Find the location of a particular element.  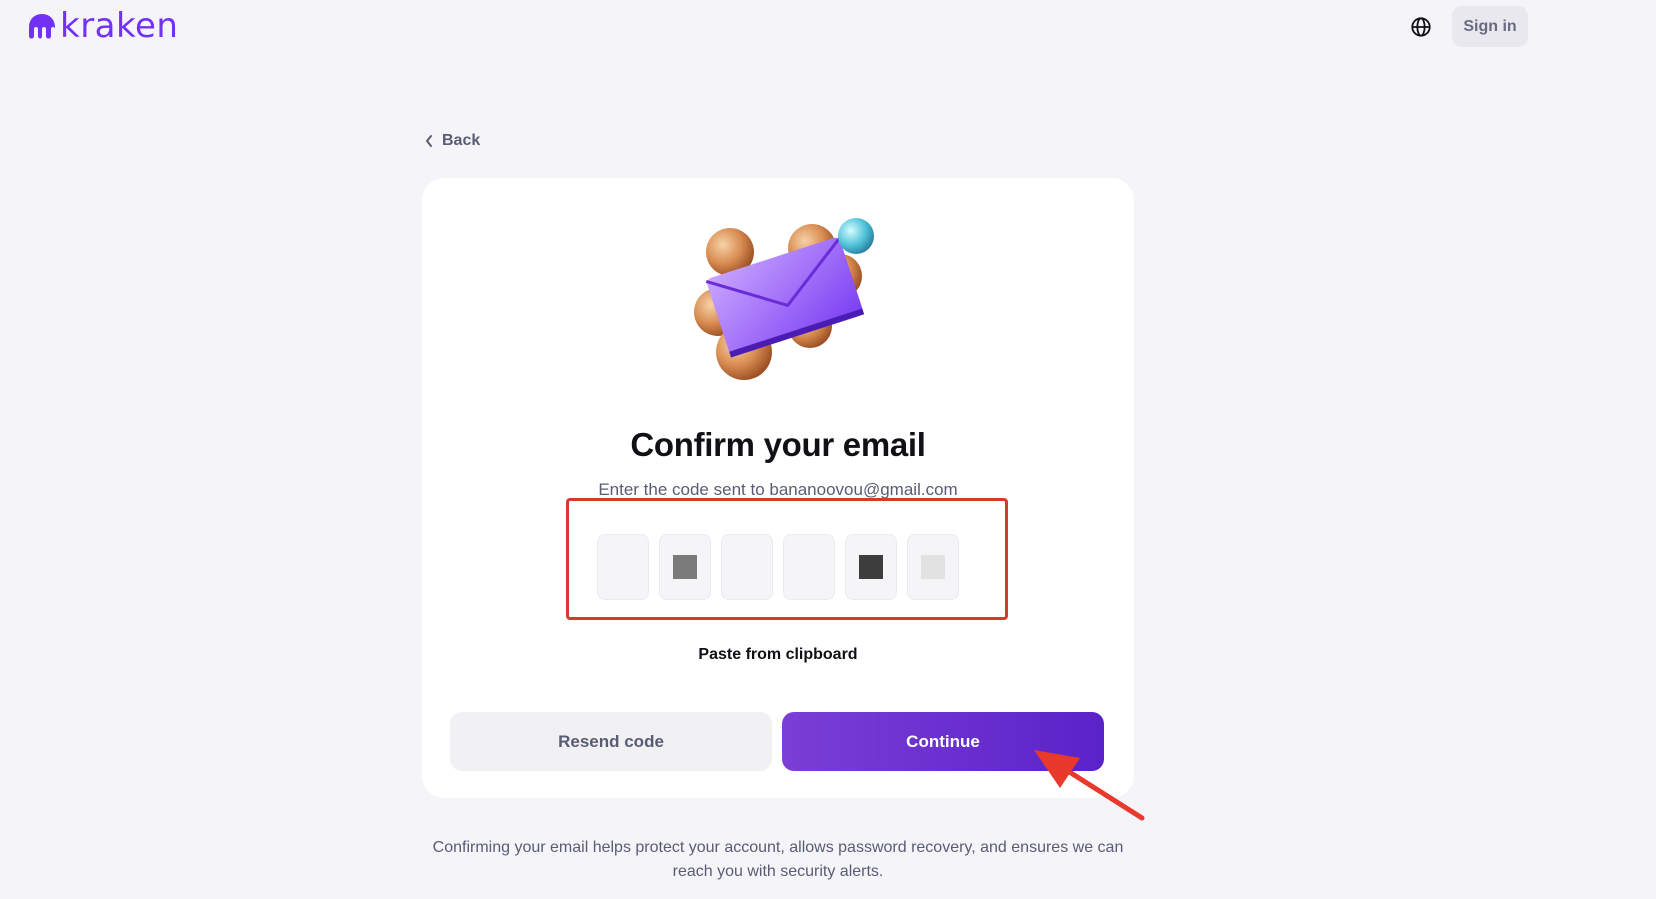

chevron-left-icon is located at coordinates (429, 141).